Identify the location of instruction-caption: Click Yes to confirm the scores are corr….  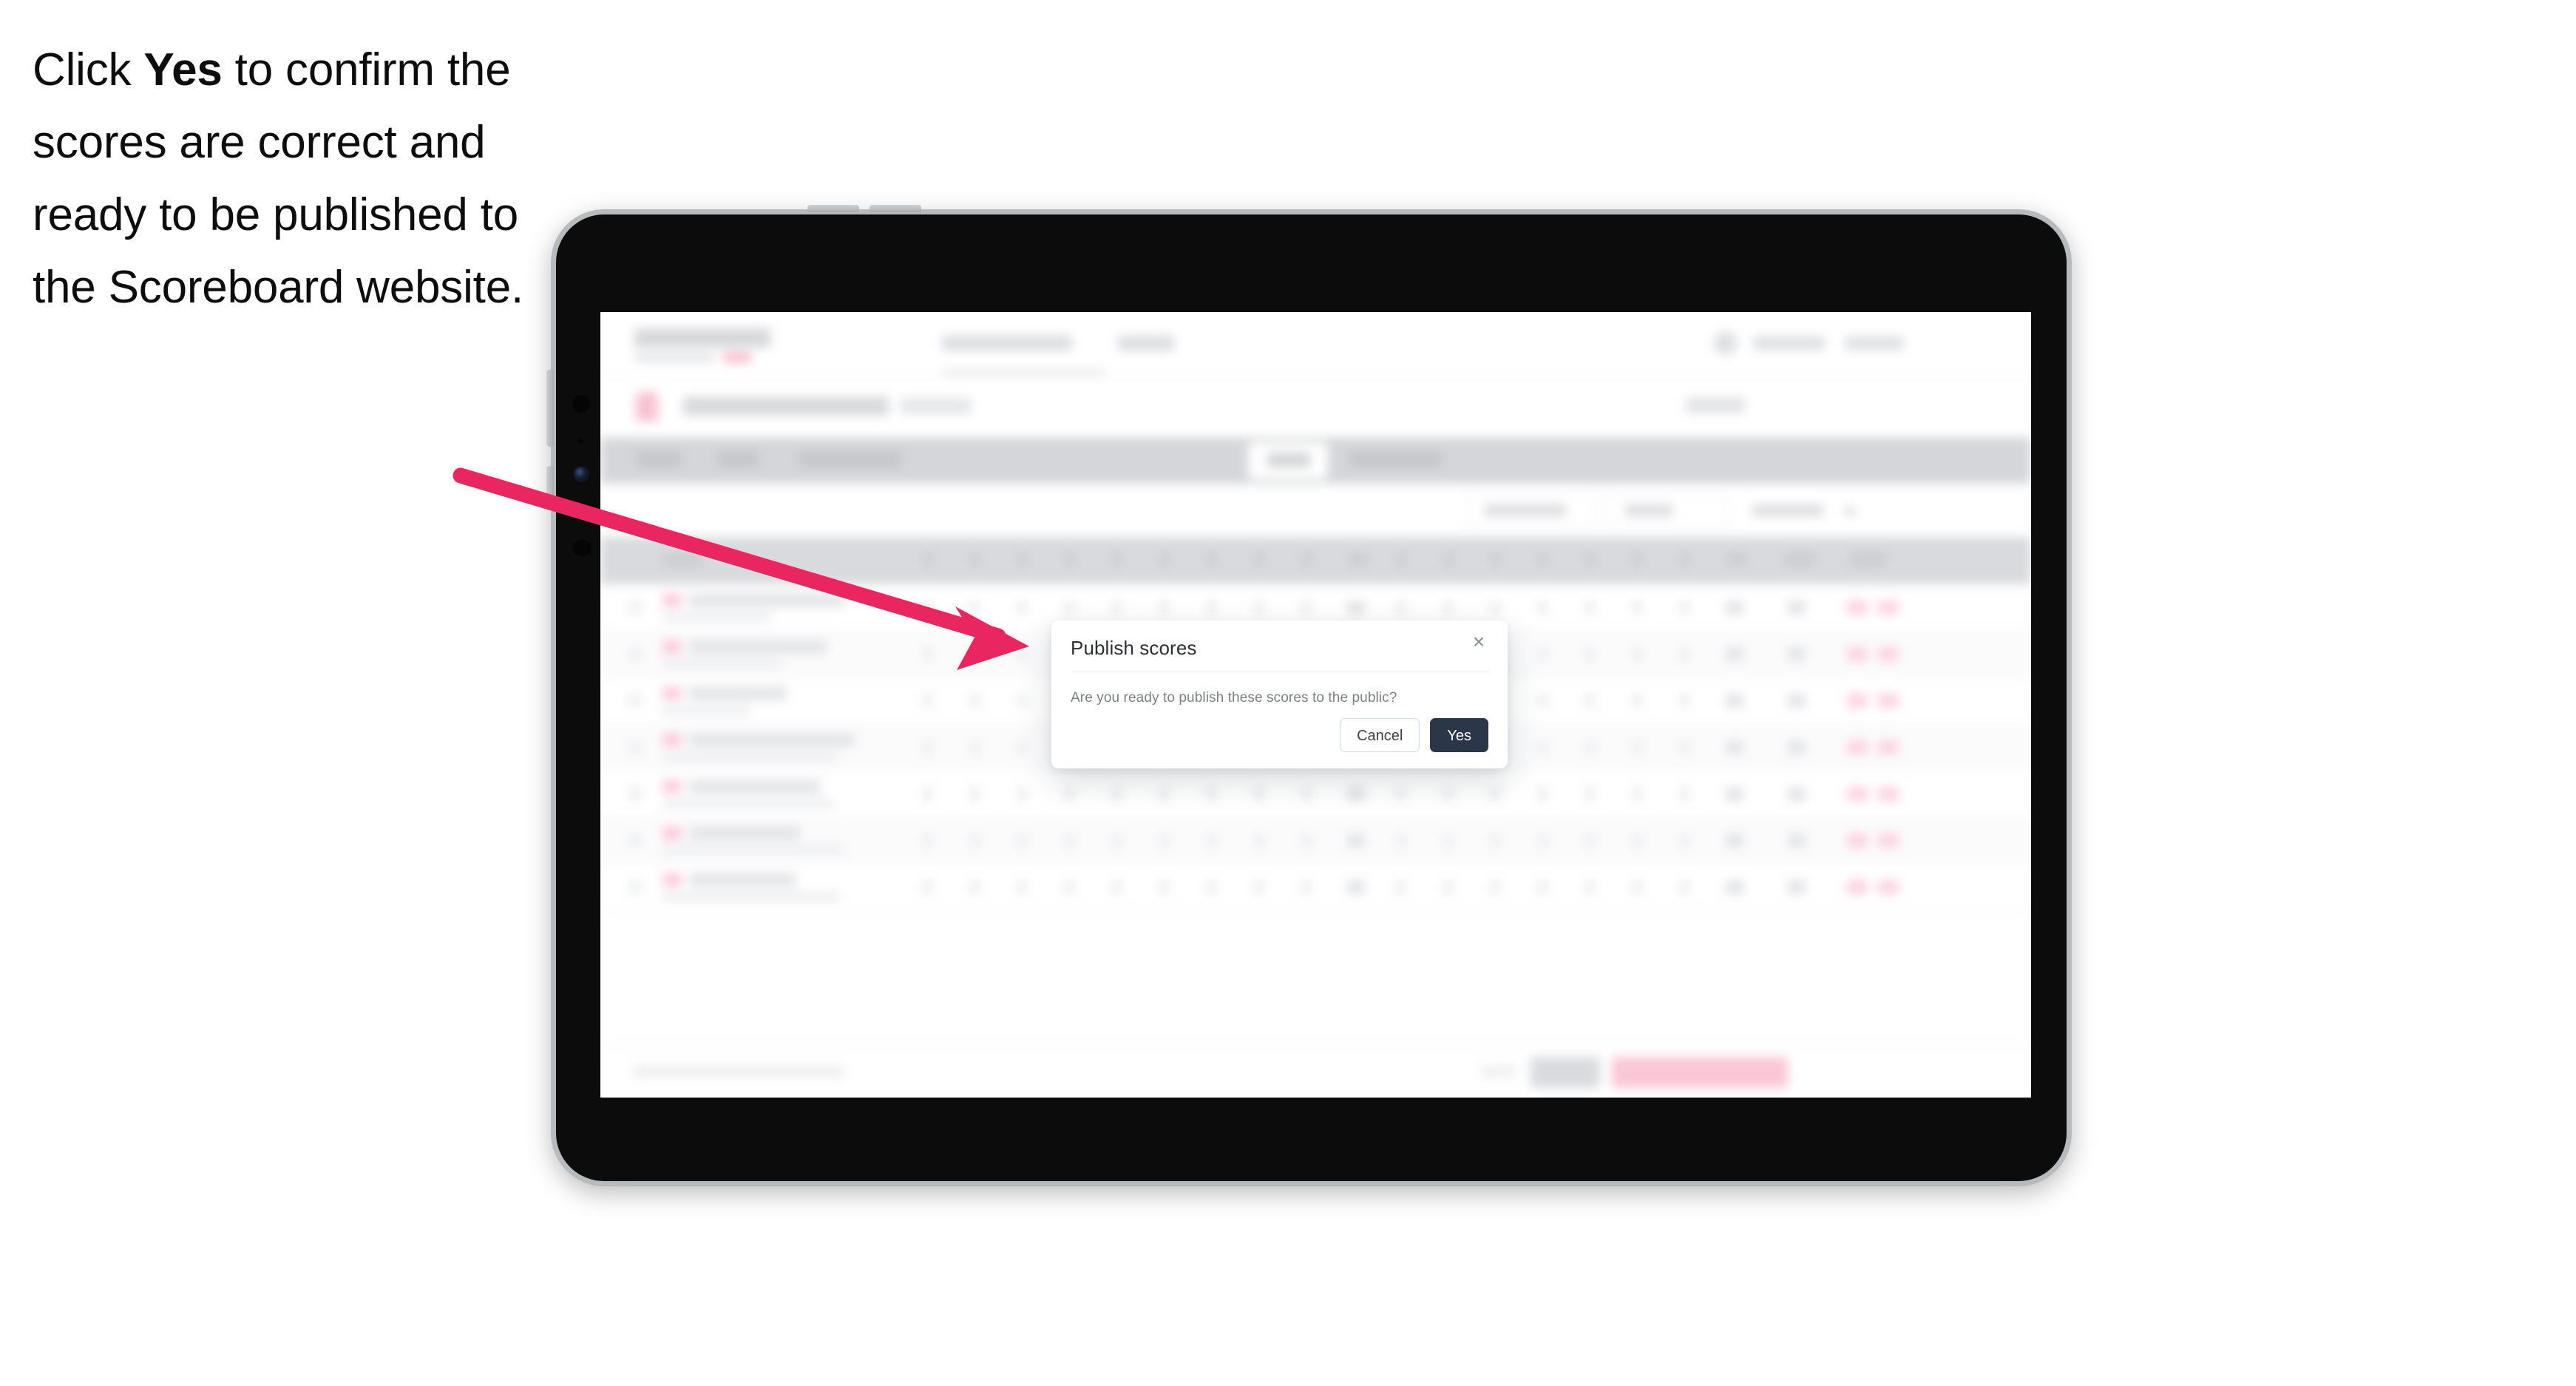
(302, 179).